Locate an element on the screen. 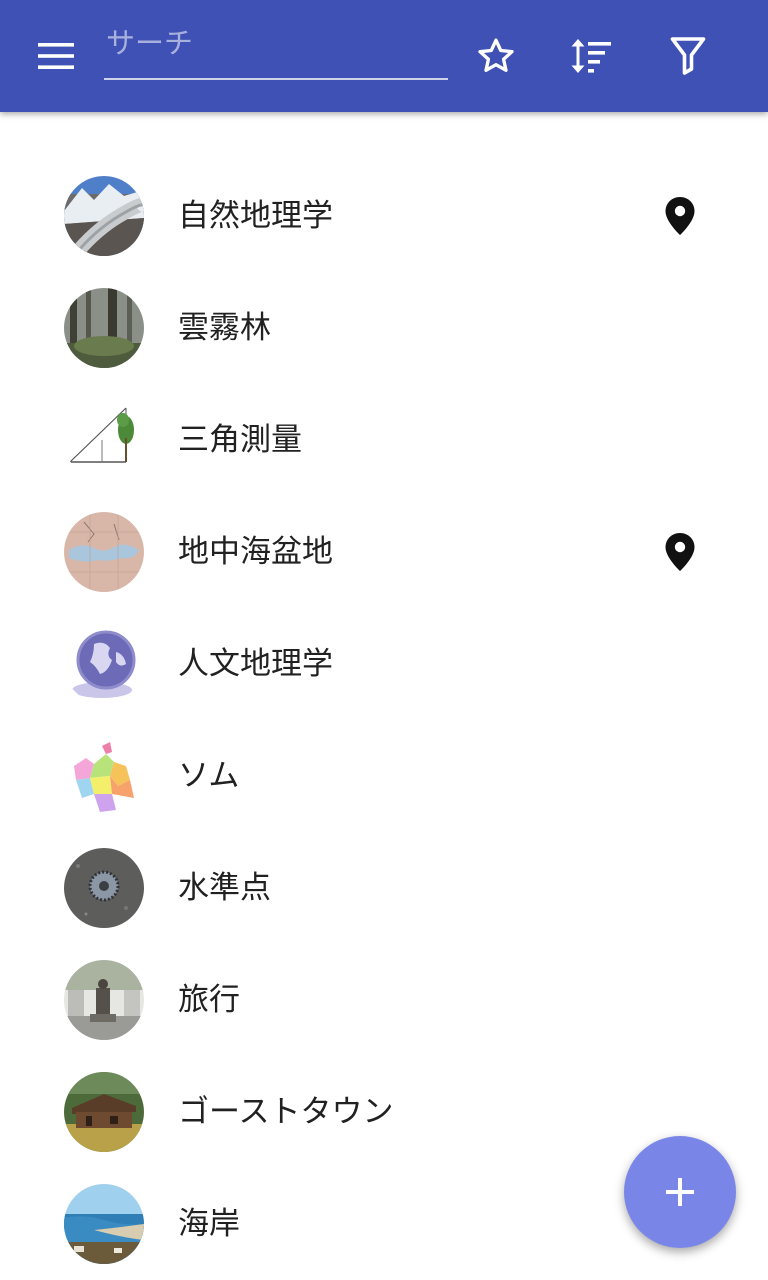 This screenshot has width=768, height=1280. item-title: 海岸 is located at coordinates (209, 1224).